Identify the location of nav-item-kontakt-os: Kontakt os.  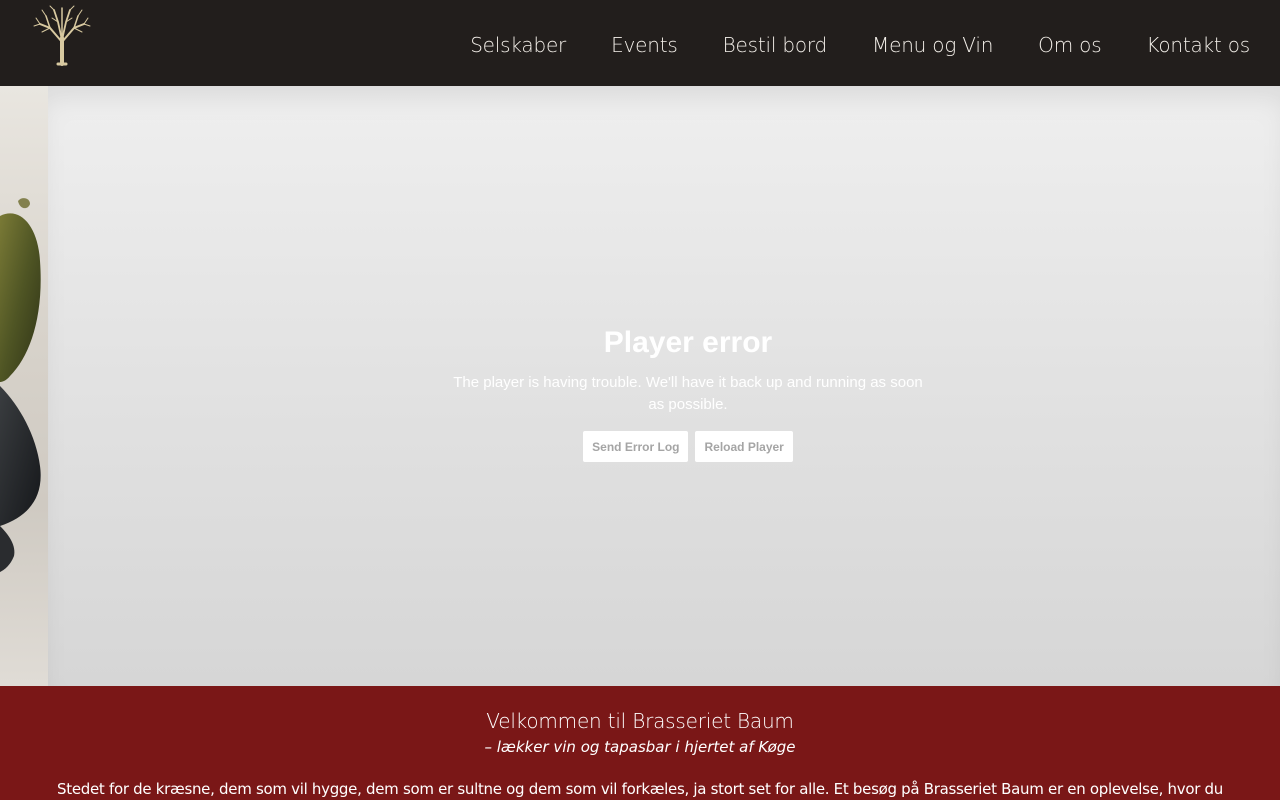
(1198, 45).